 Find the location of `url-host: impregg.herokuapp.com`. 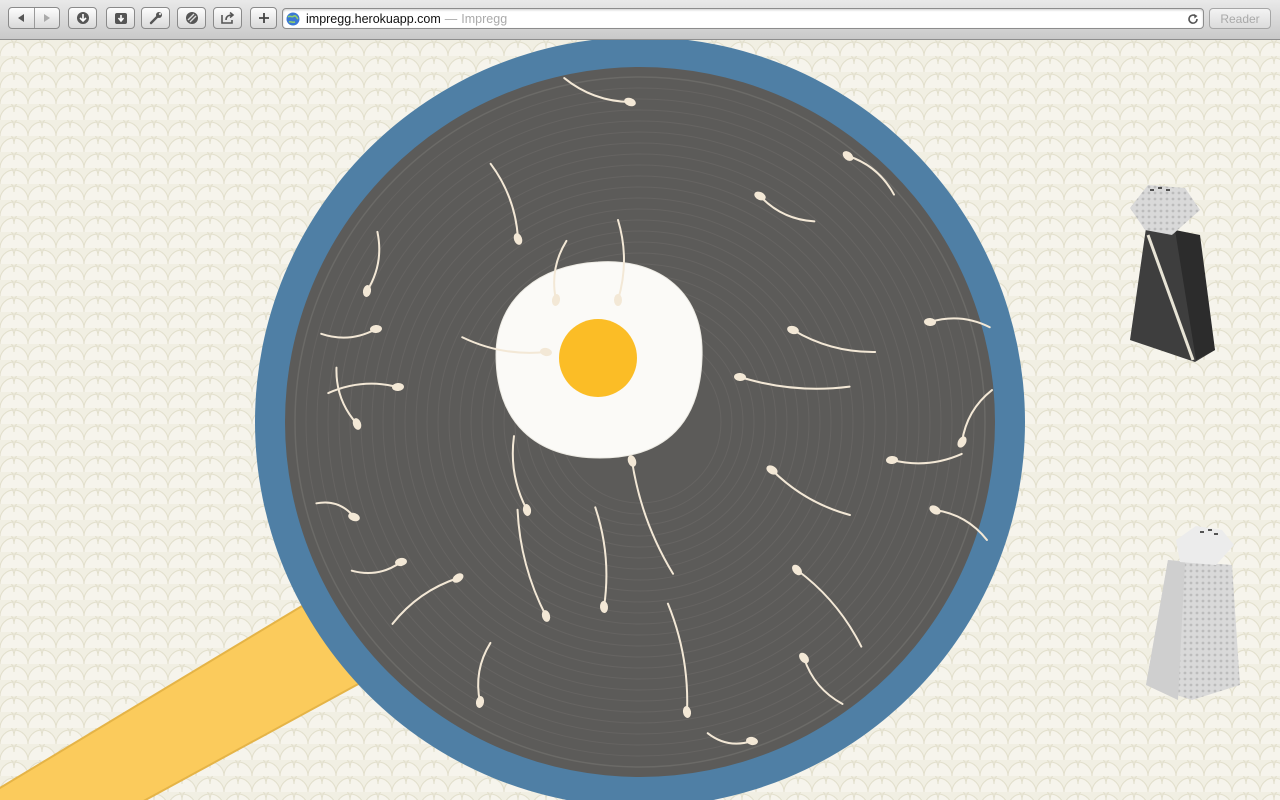

url-host: impregg.herokuapp.com is located at coordinates (373, 18).